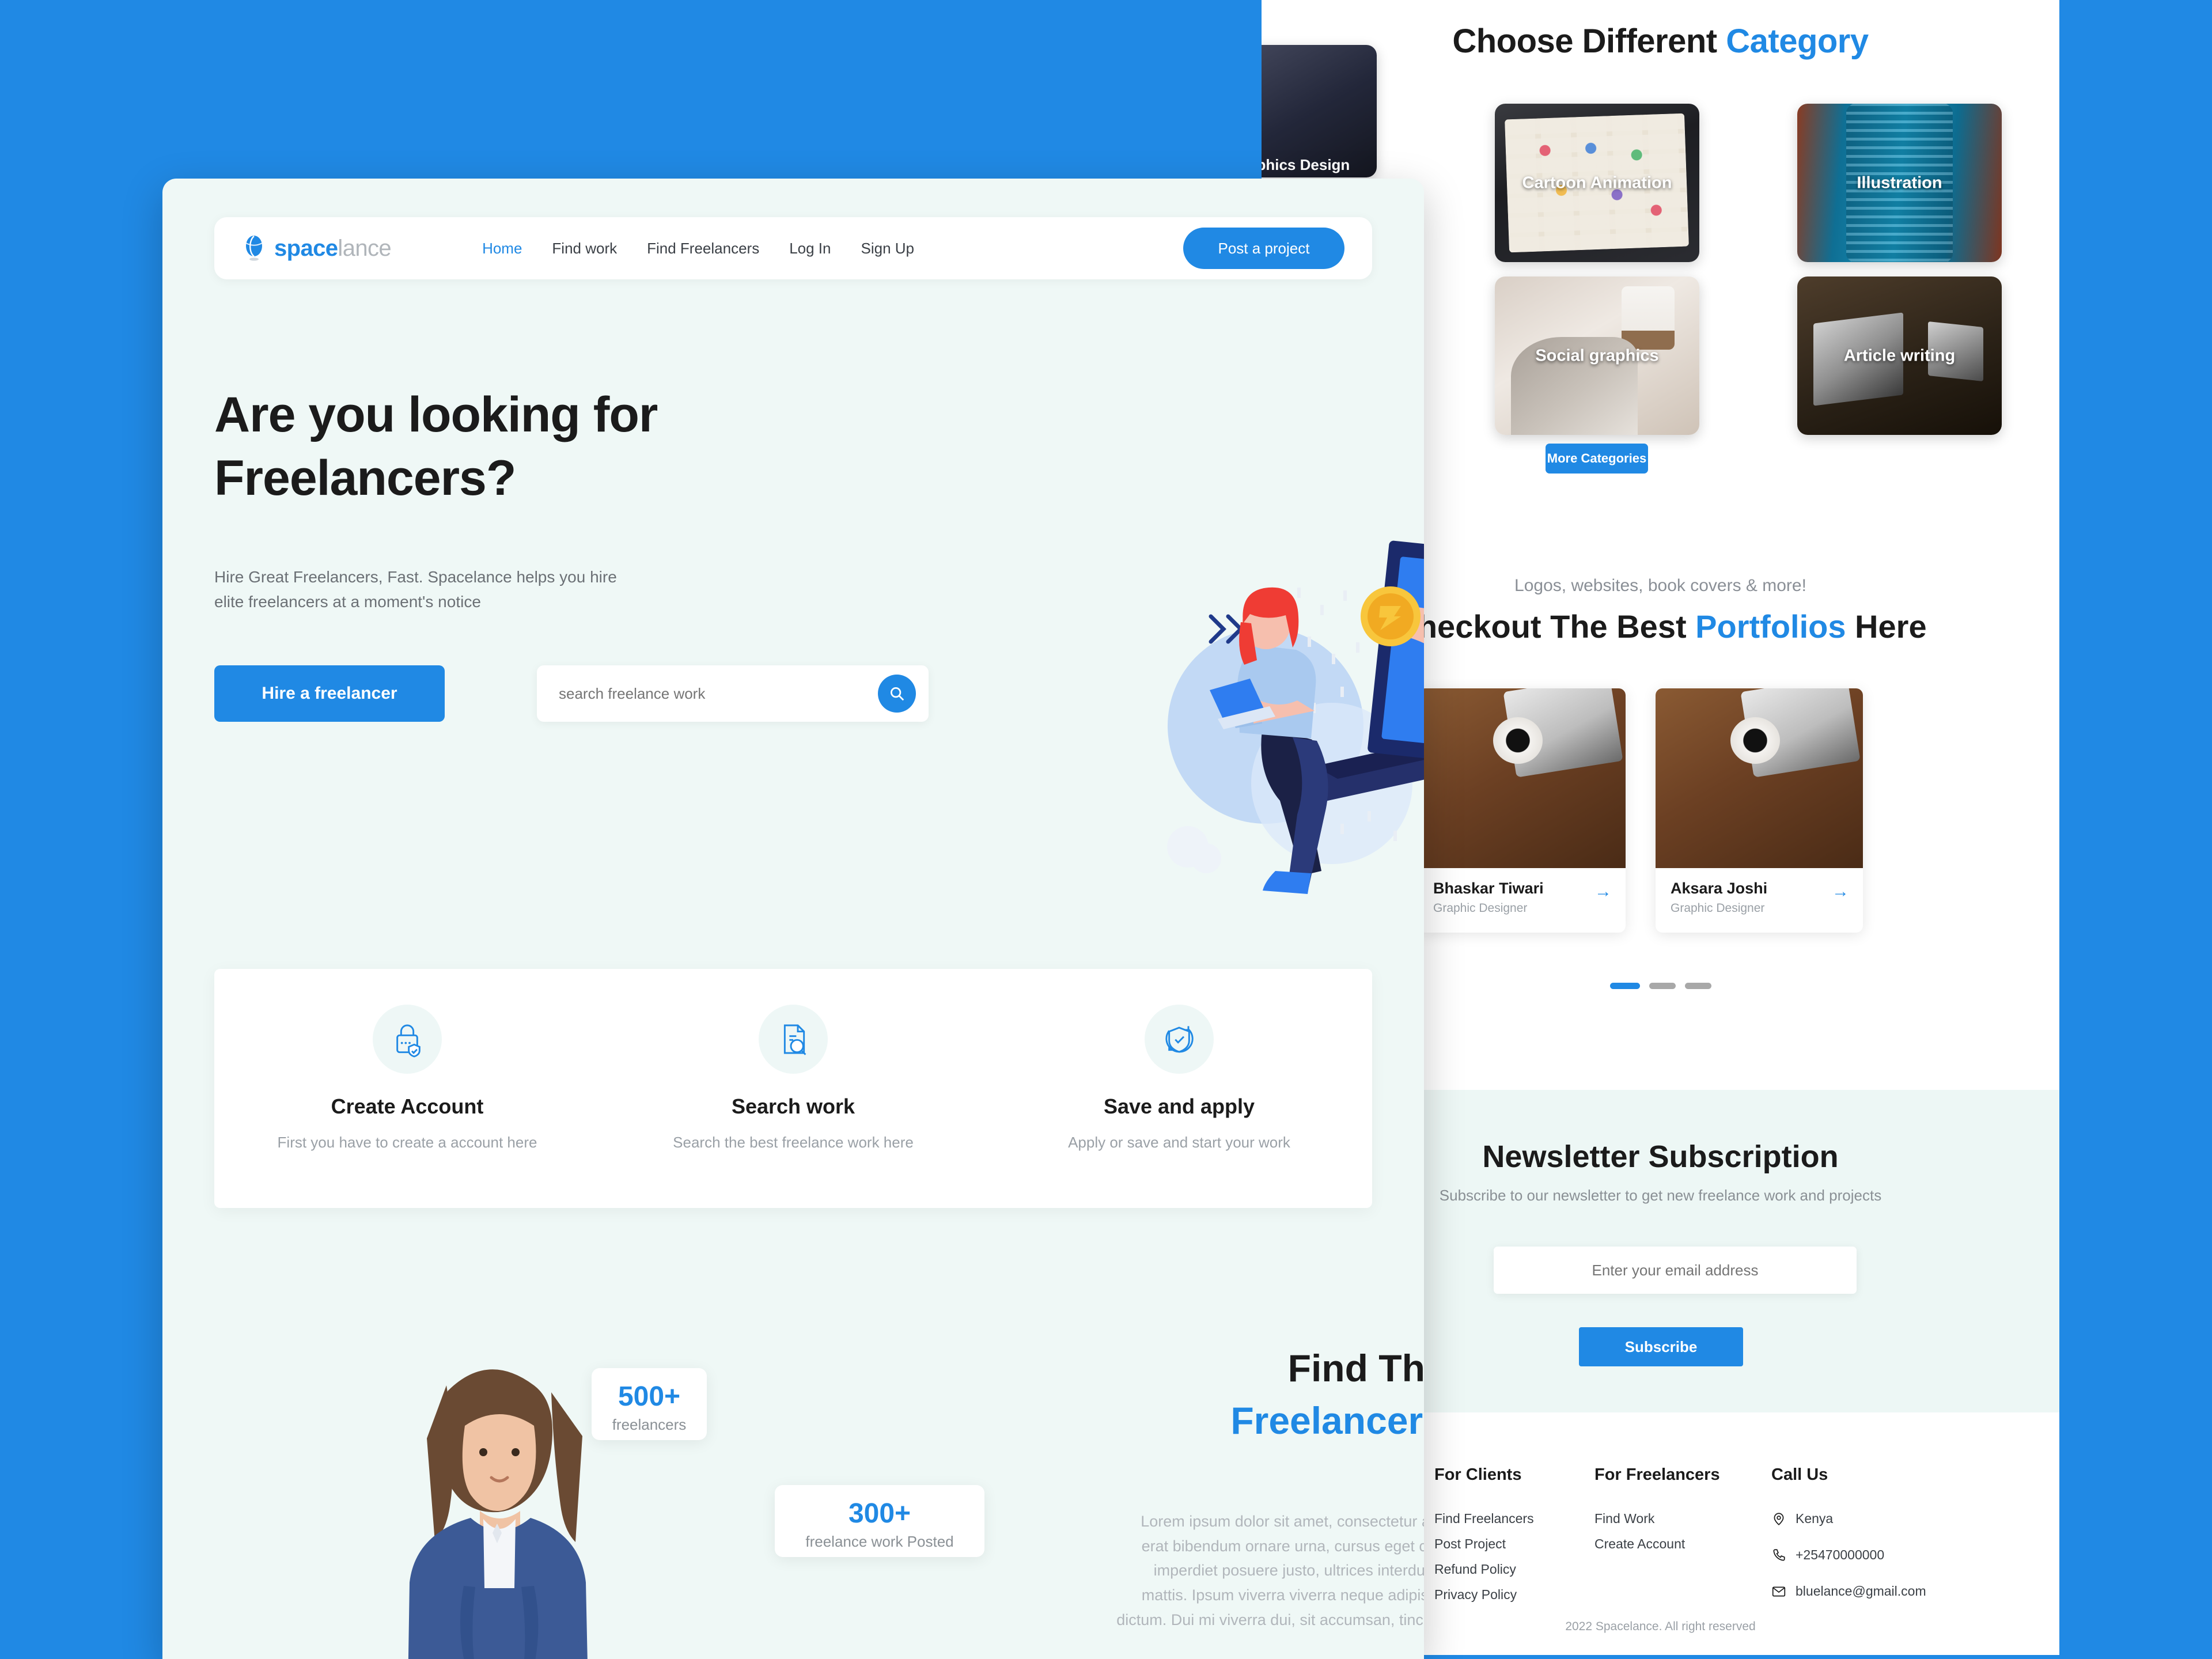 The width and height of the screenshot is (2212, 1659). Describe the element at coordinates (1327, 1420) in the screenshot. I see `find-title-accent: Freelancers` at that location.